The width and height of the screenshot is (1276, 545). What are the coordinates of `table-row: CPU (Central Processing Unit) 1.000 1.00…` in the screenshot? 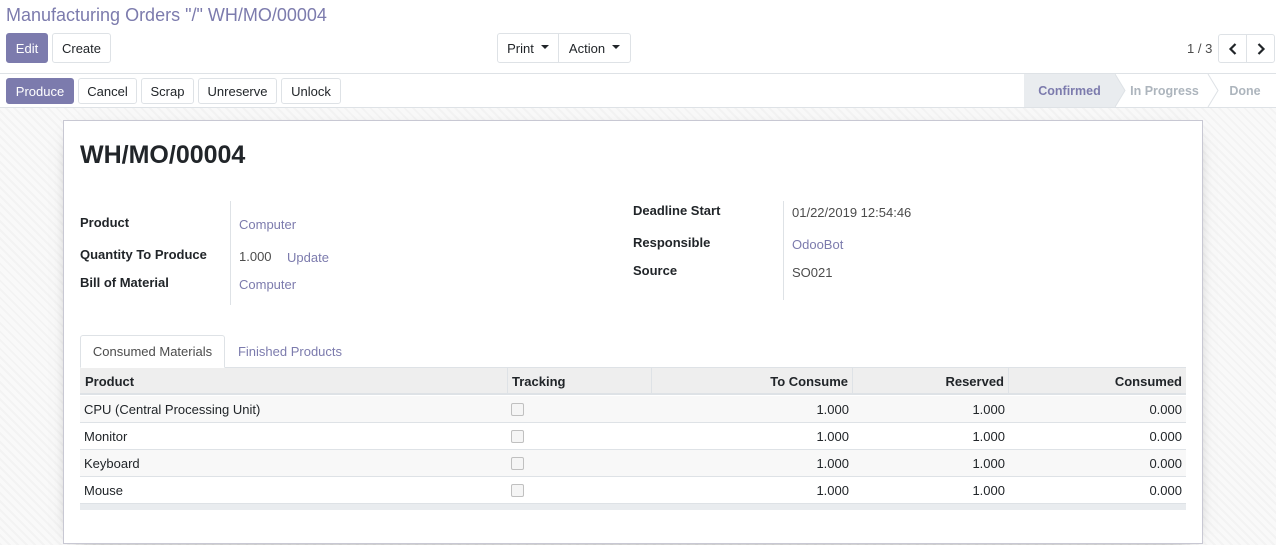 It's located at (633, 409).